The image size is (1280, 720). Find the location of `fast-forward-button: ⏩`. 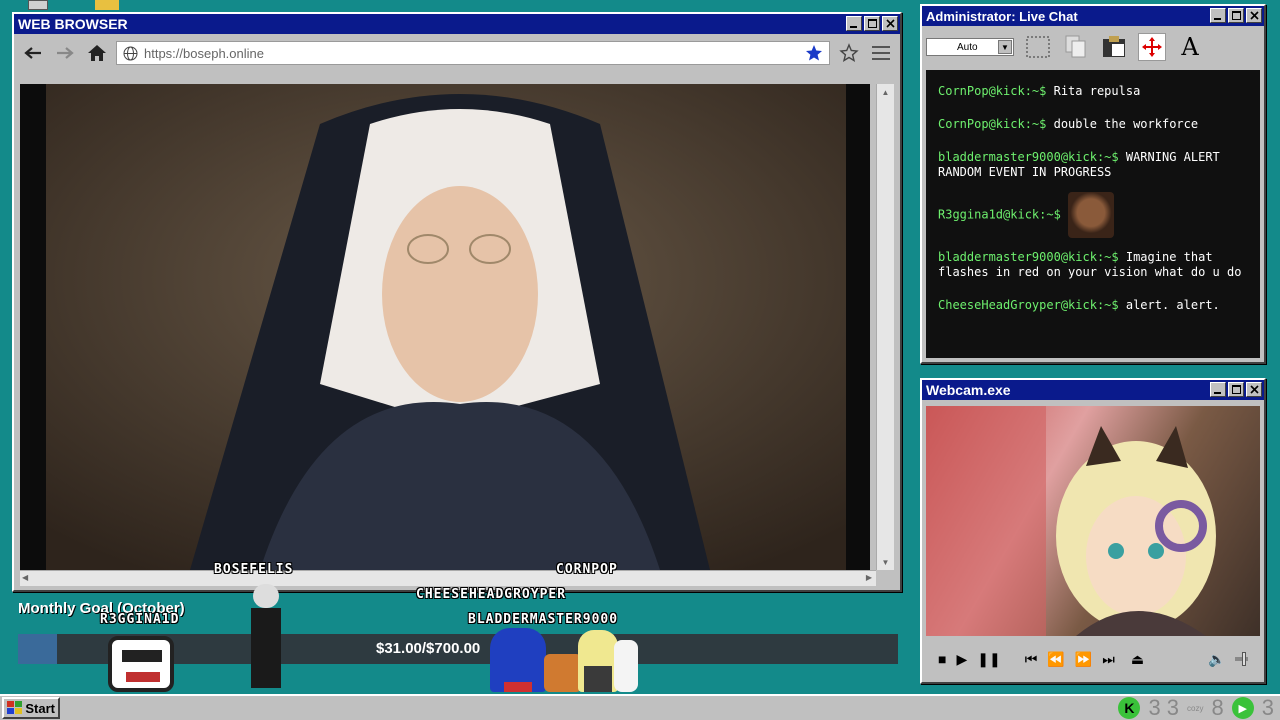

fast-forward-button: ⏩ is located at coordinates (1083, 659).